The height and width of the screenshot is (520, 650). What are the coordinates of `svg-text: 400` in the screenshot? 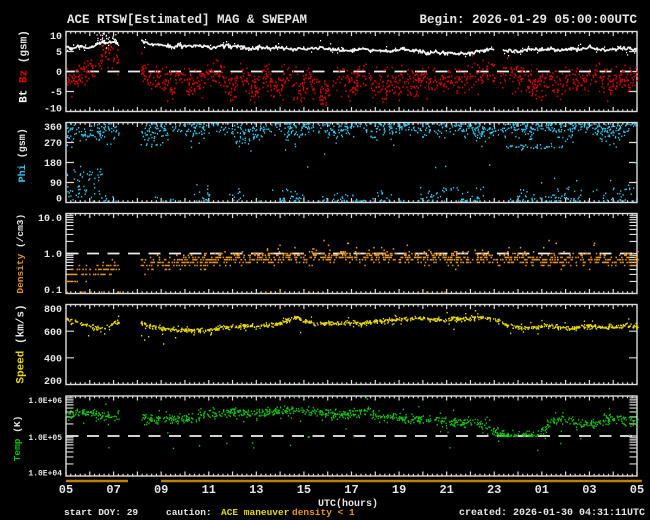 It's located at (53, 359).